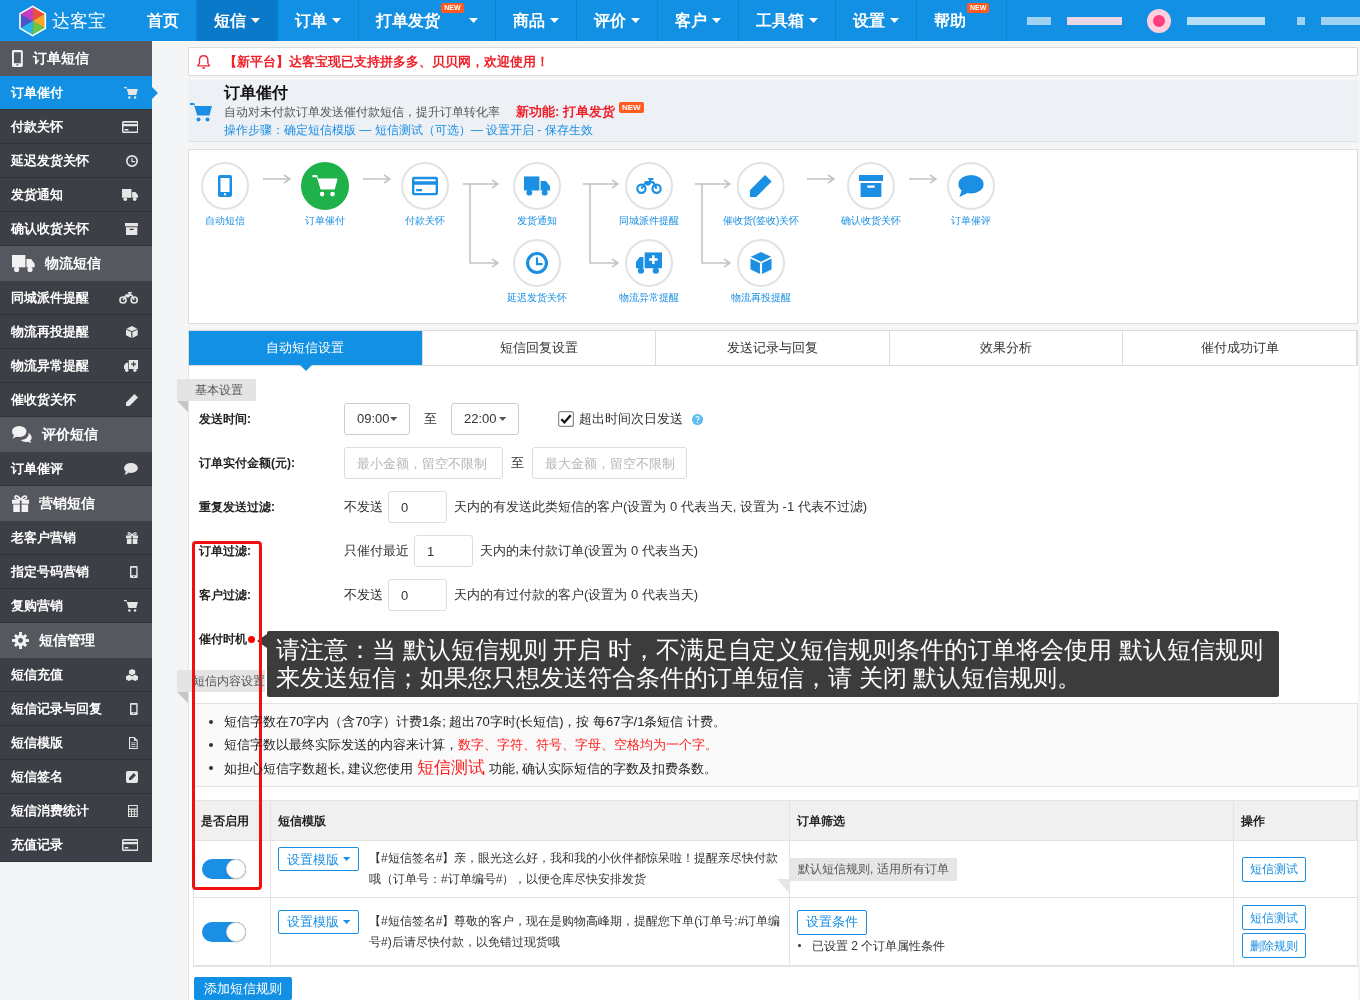 The height and width of the screenshot is (1000, 1360). Describe the element at coordinates (132, 160) in the screenshot. I see `clock-icon` at that location.